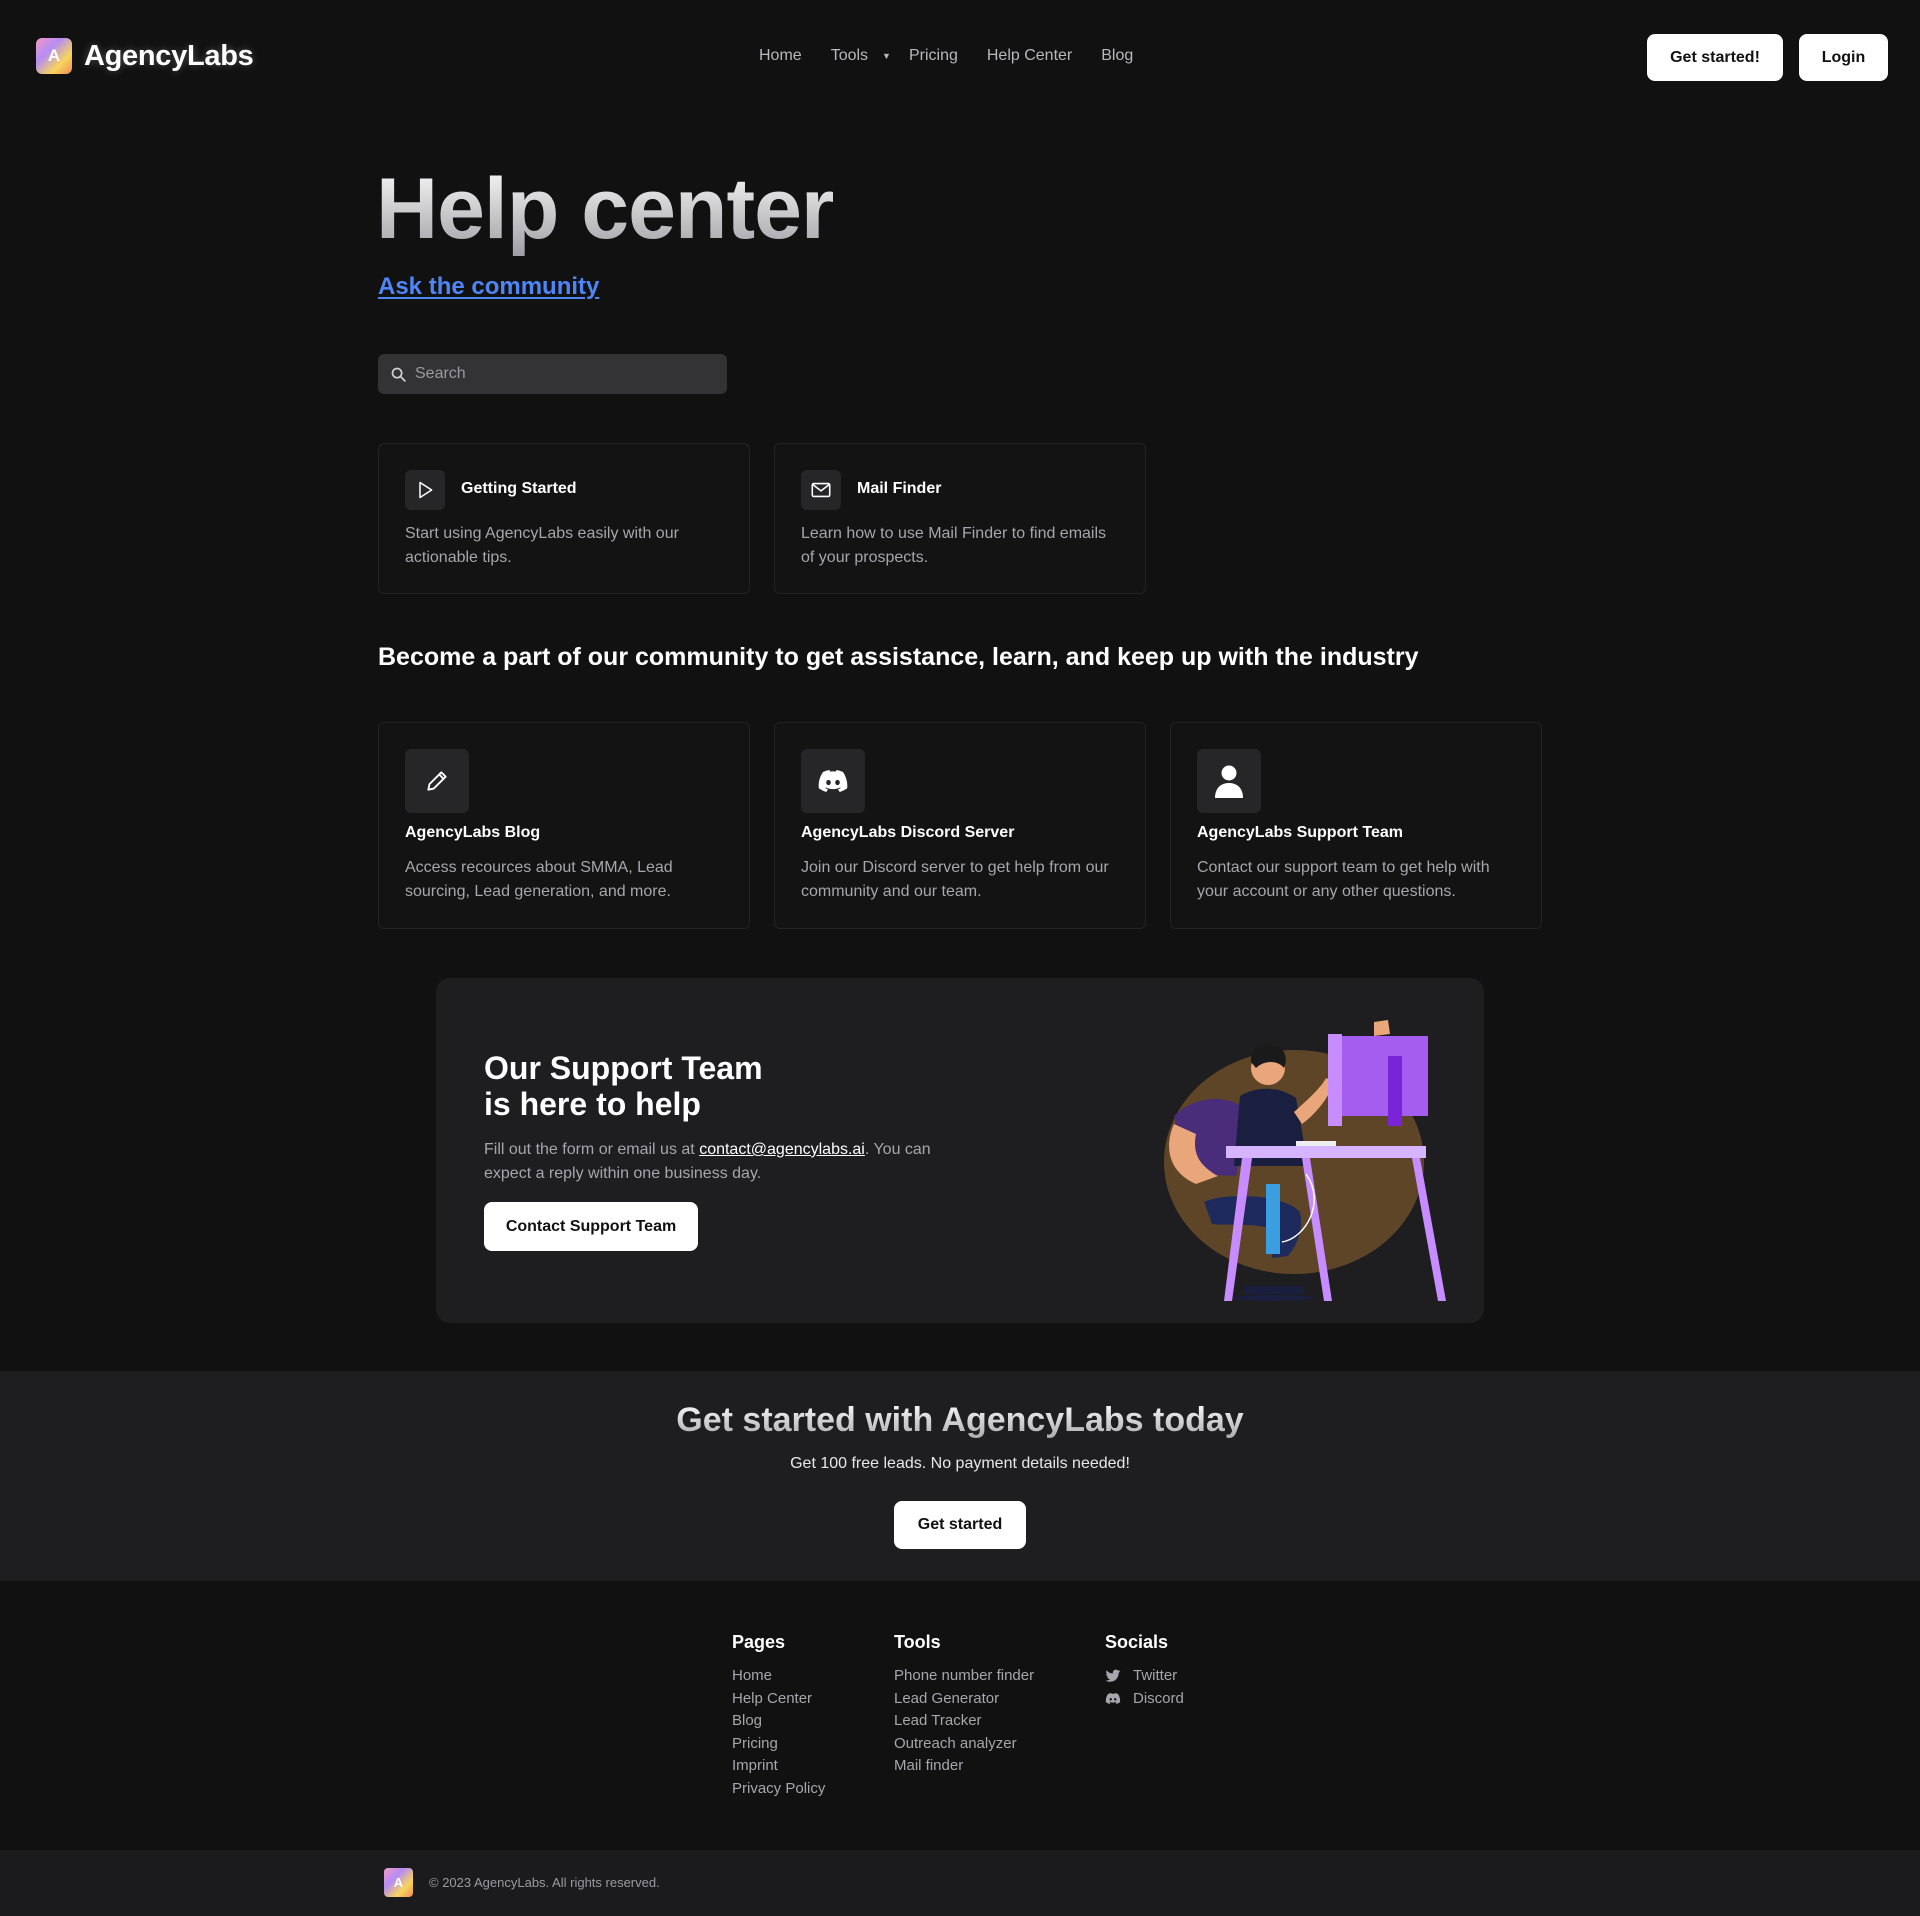  I want to click on support-email-link: contact@agencylabs.ai, so click(782, 1149).